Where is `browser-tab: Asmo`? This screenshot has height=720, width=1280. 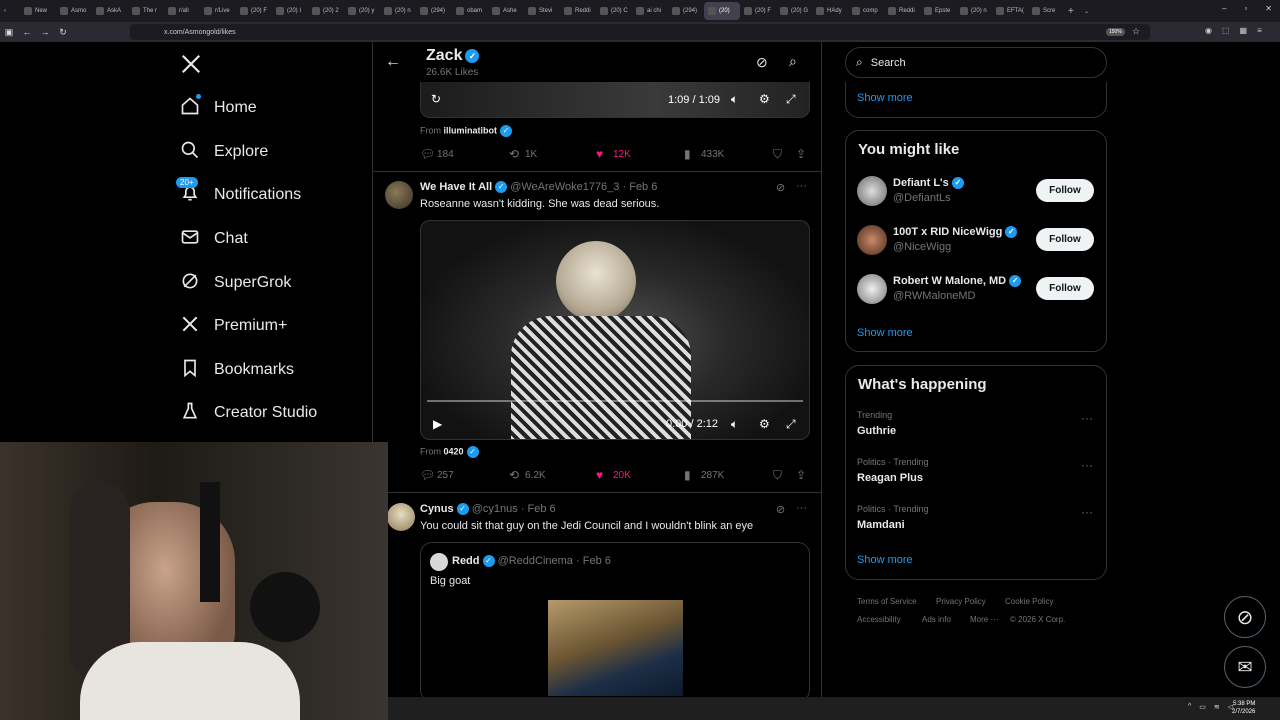 browser-tab: Asmo is located at coordinates (74, 11).